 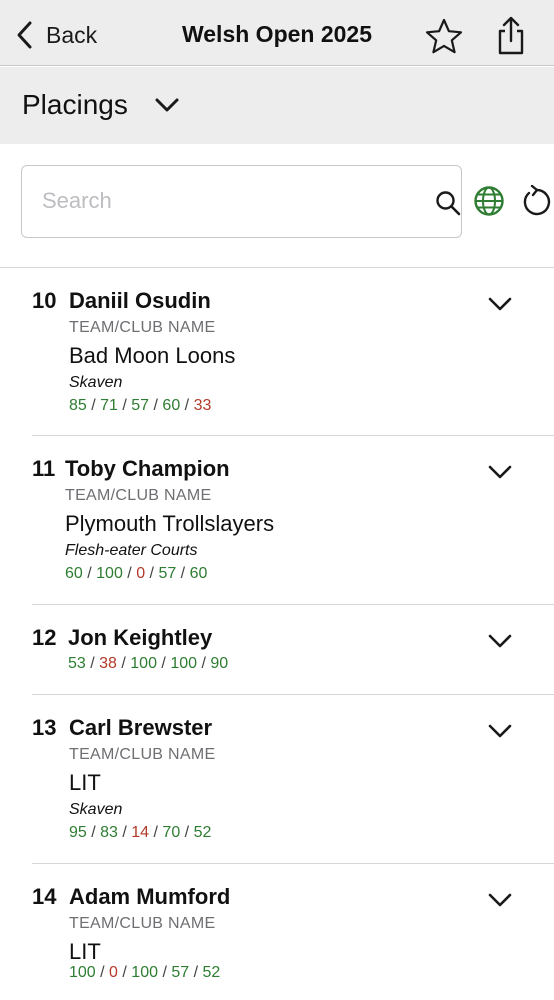 I want to click on faction: Flesh-eater Courts, so click(x=131, y=550).